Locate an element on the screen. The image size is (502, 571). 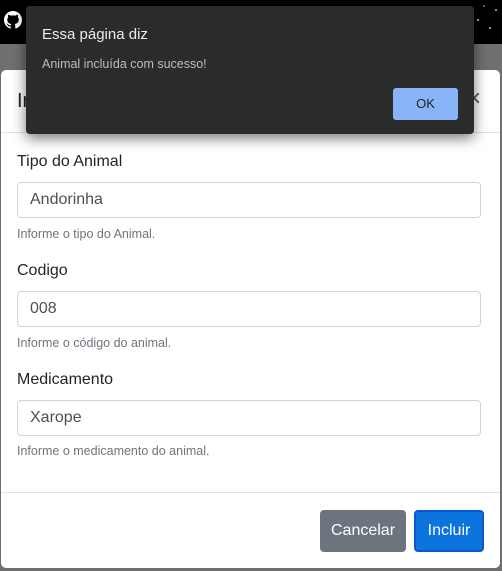
tipo-animal-input: Andorinha is located at coordinates (249, 200).